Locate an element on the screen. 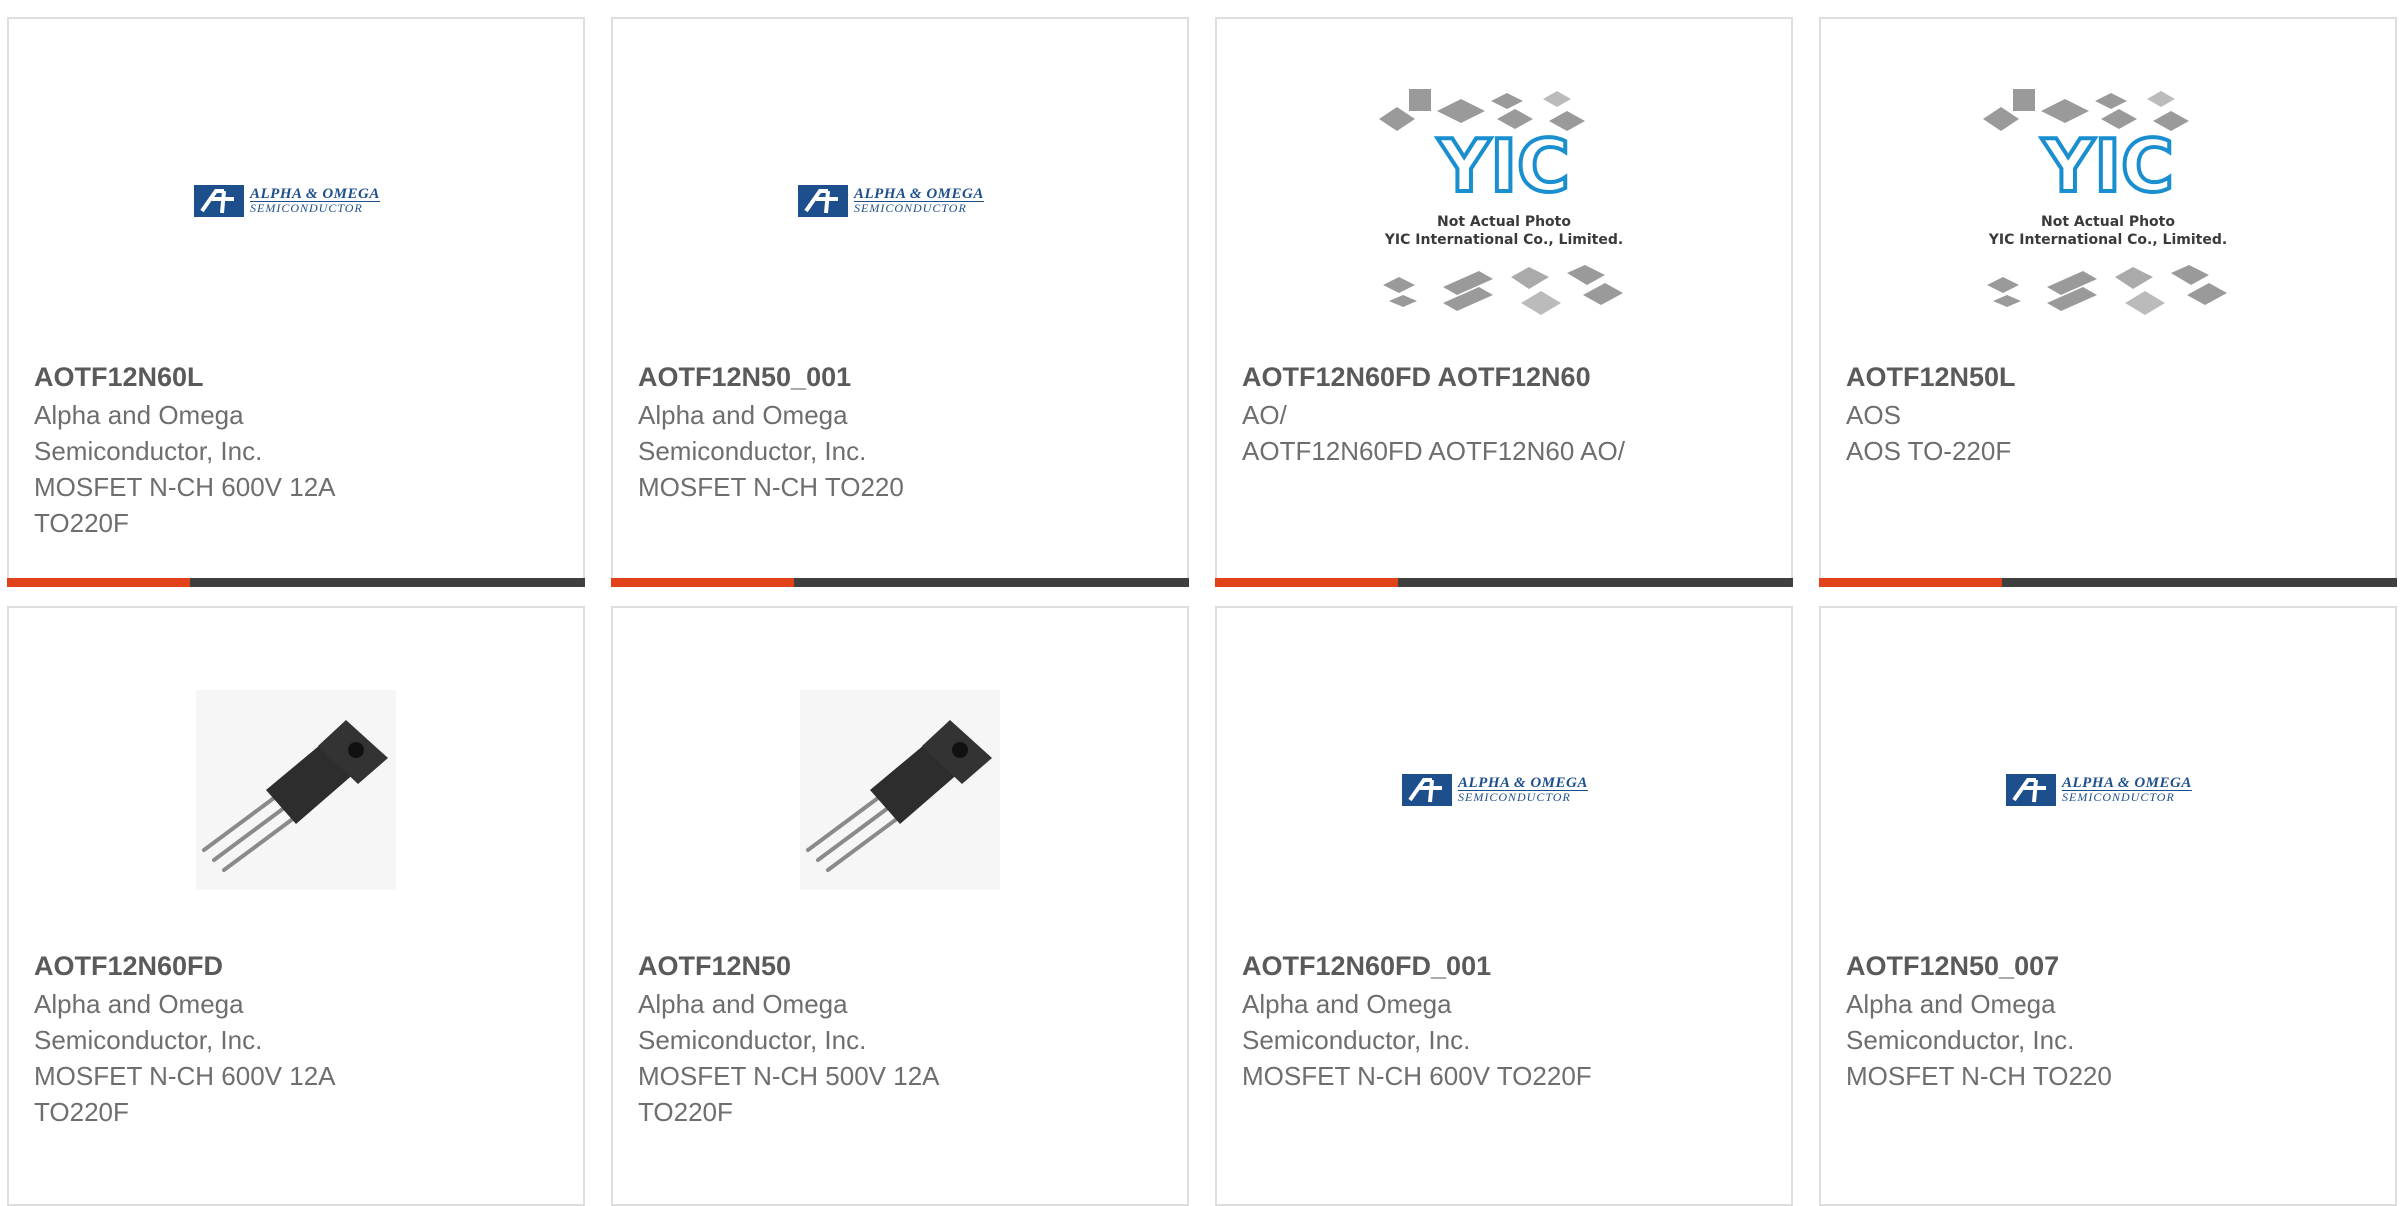  description-line: MOSFET N-CH 500V 12A is located at coordinates (789, 1076).